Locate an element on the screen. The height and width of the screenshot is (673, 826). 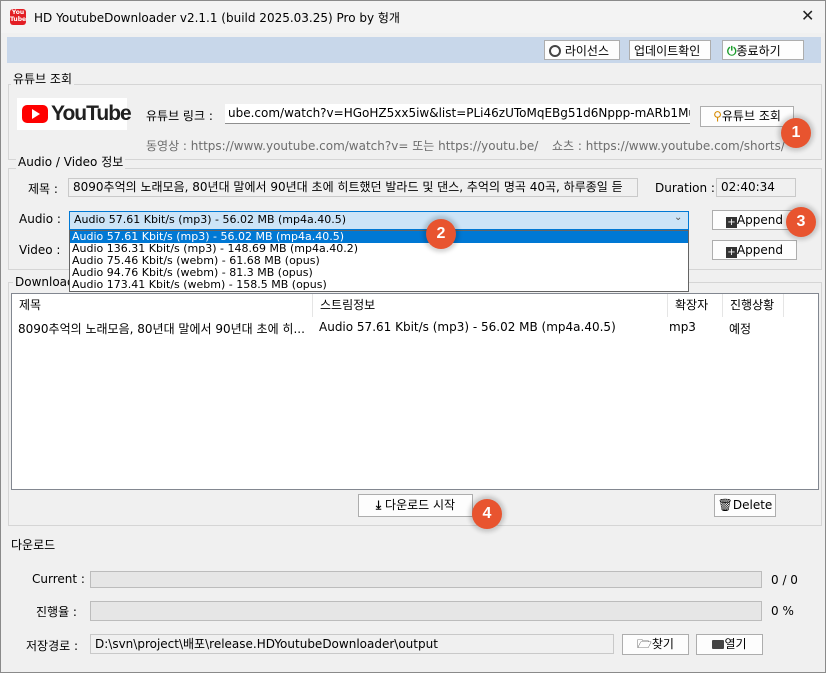
duration-label: Duration : is located at coordinates (685, 188).